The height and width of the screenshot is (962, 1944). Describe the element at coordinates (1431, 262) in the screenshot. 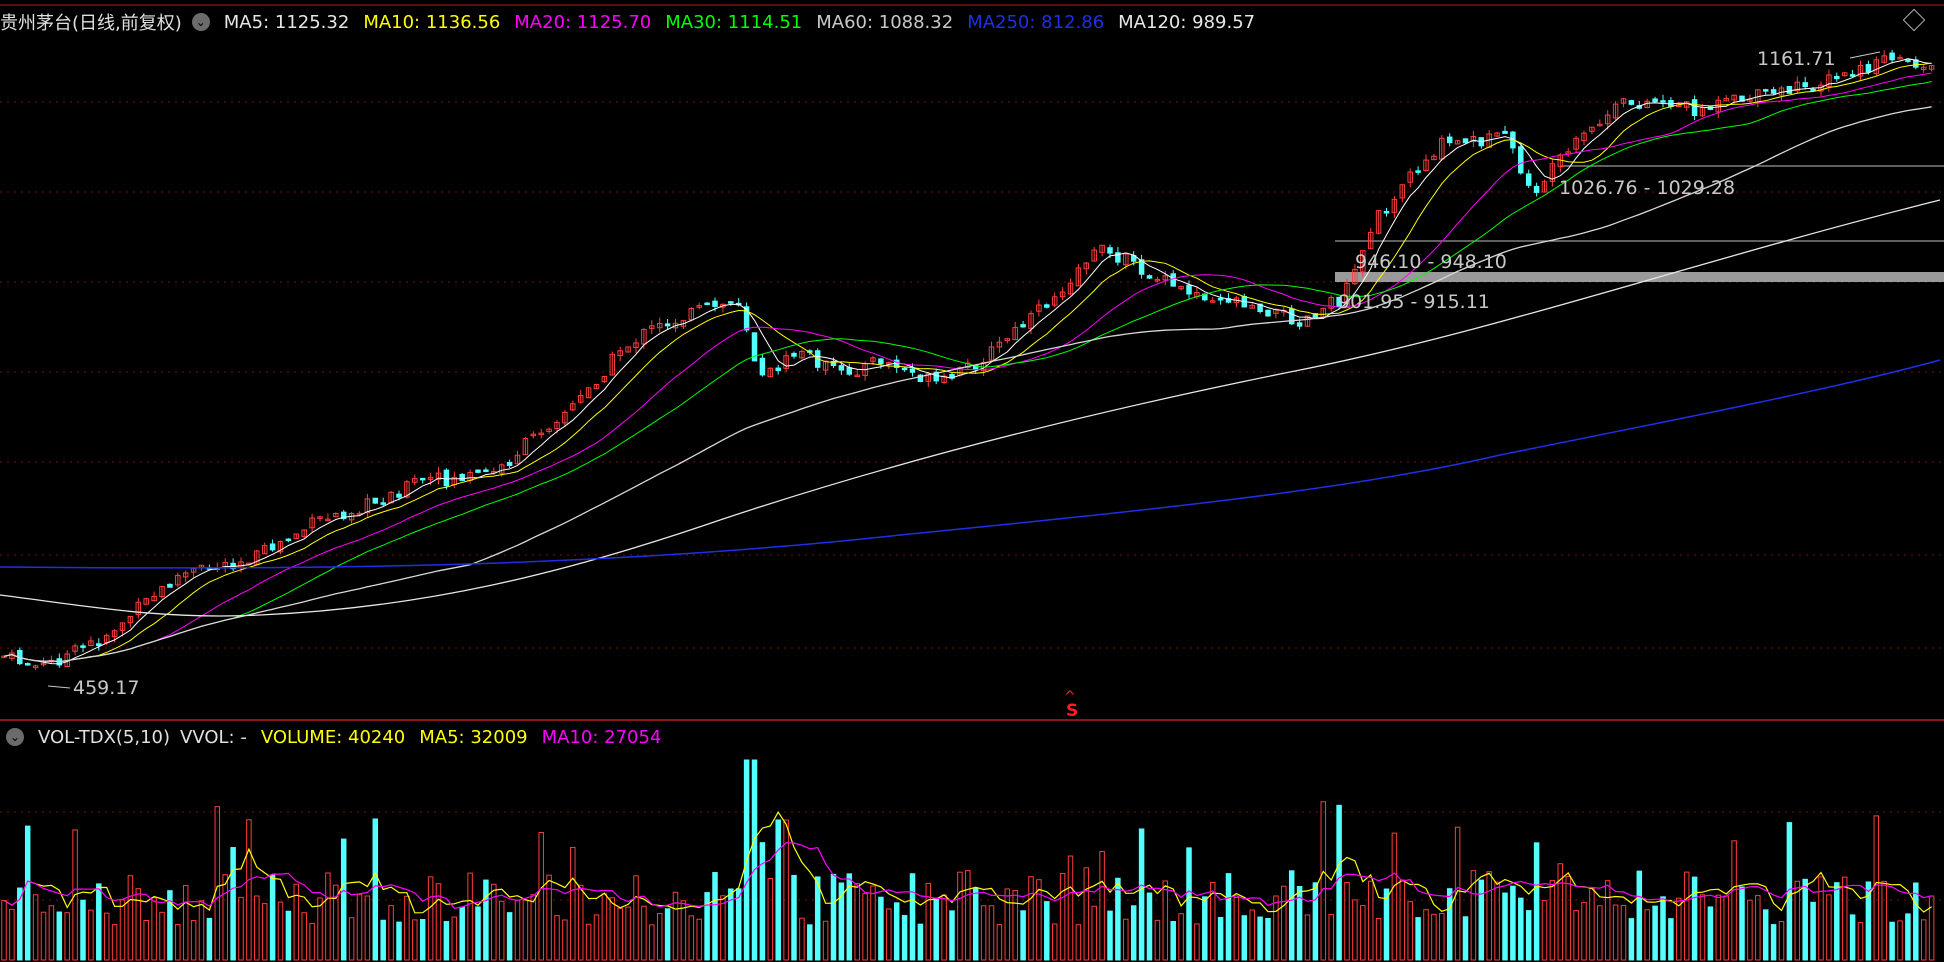

I see `zone2-label: 946.10 - 948.10` at that location.